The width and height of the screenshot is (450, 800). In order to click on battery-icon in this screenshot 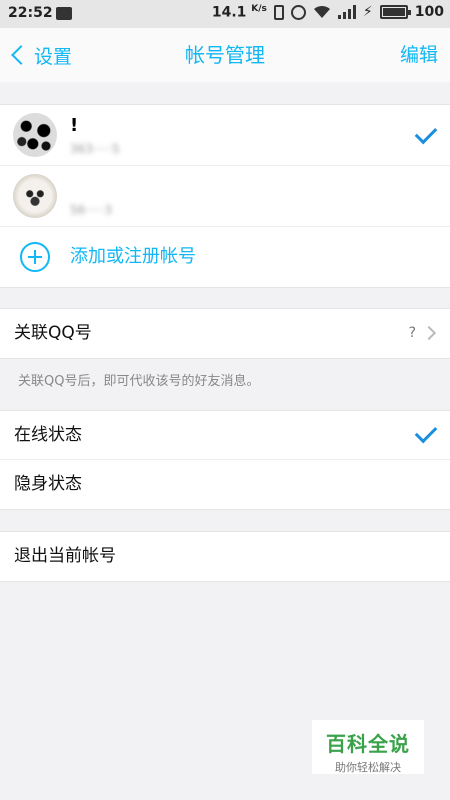, I will do `click(395, 12)`.